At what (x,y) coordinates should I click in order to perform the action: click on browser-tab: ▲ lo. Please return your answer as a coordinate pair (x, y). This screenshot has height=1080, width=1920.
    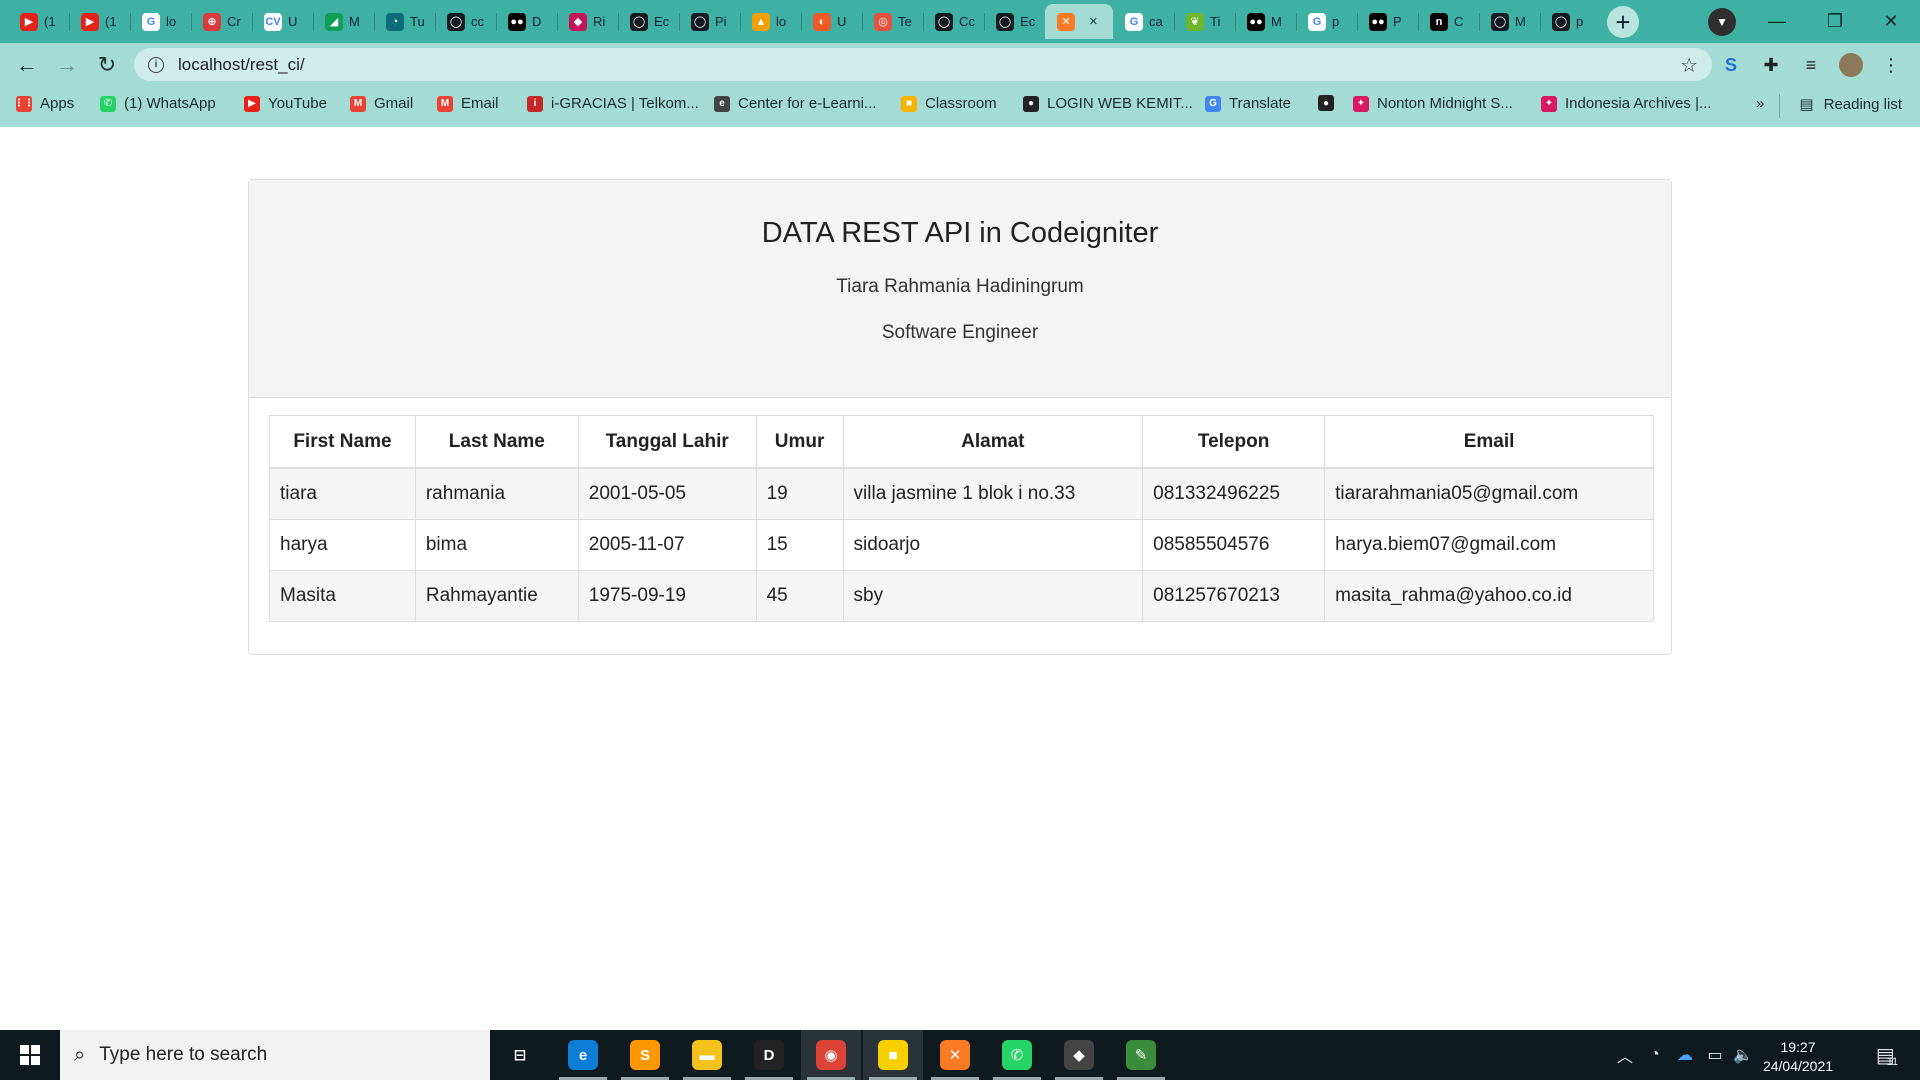
    Looking at the image, I should click on (770, 21).